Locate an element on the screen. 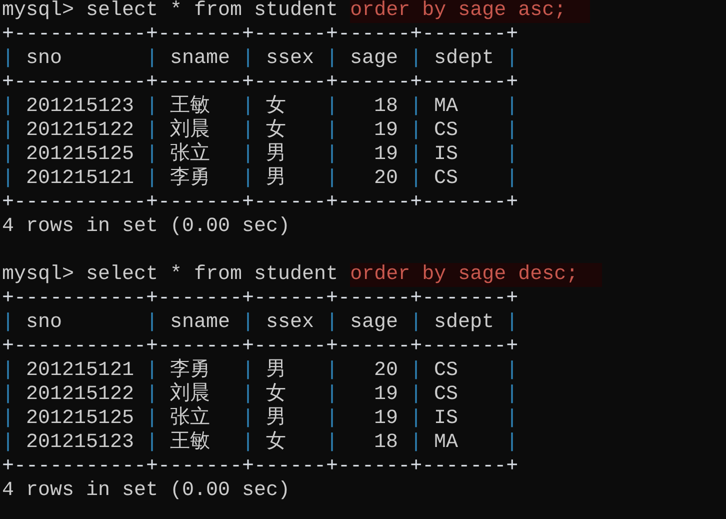  highlighted-clause: order by sage asc; is located at coordinates (470, 11).